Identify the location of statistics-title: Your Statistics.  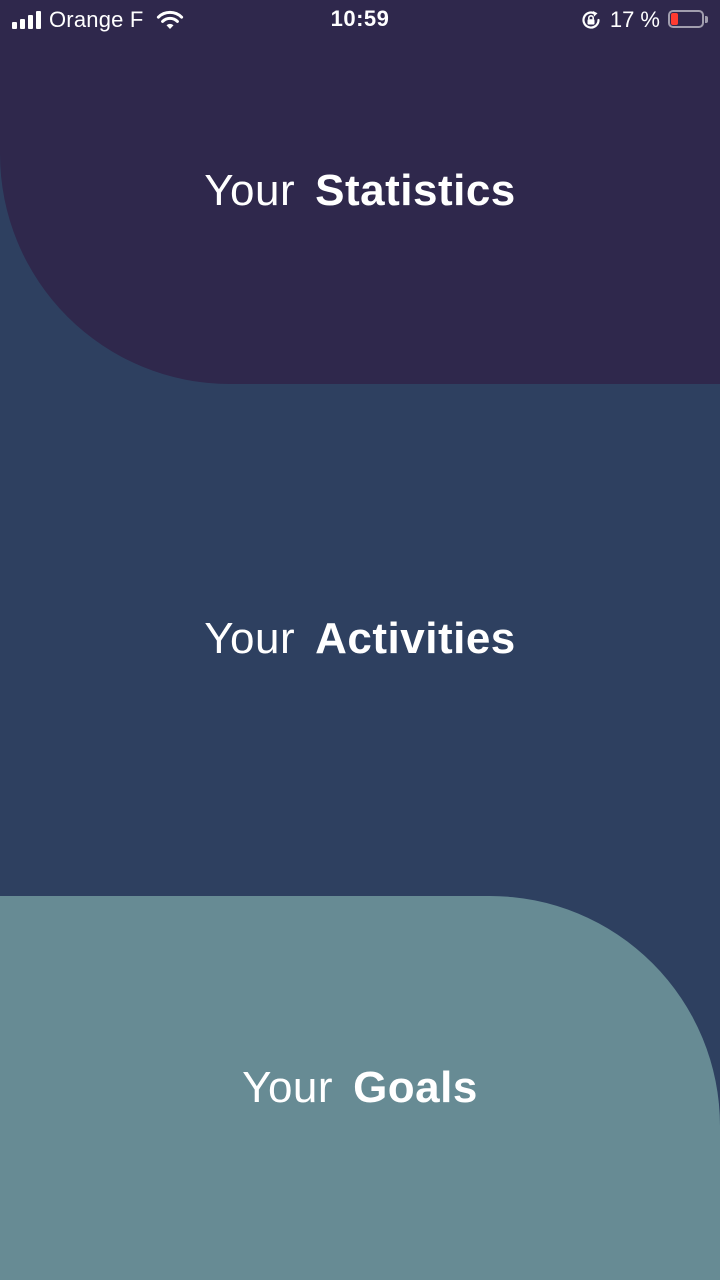
(360, 191).